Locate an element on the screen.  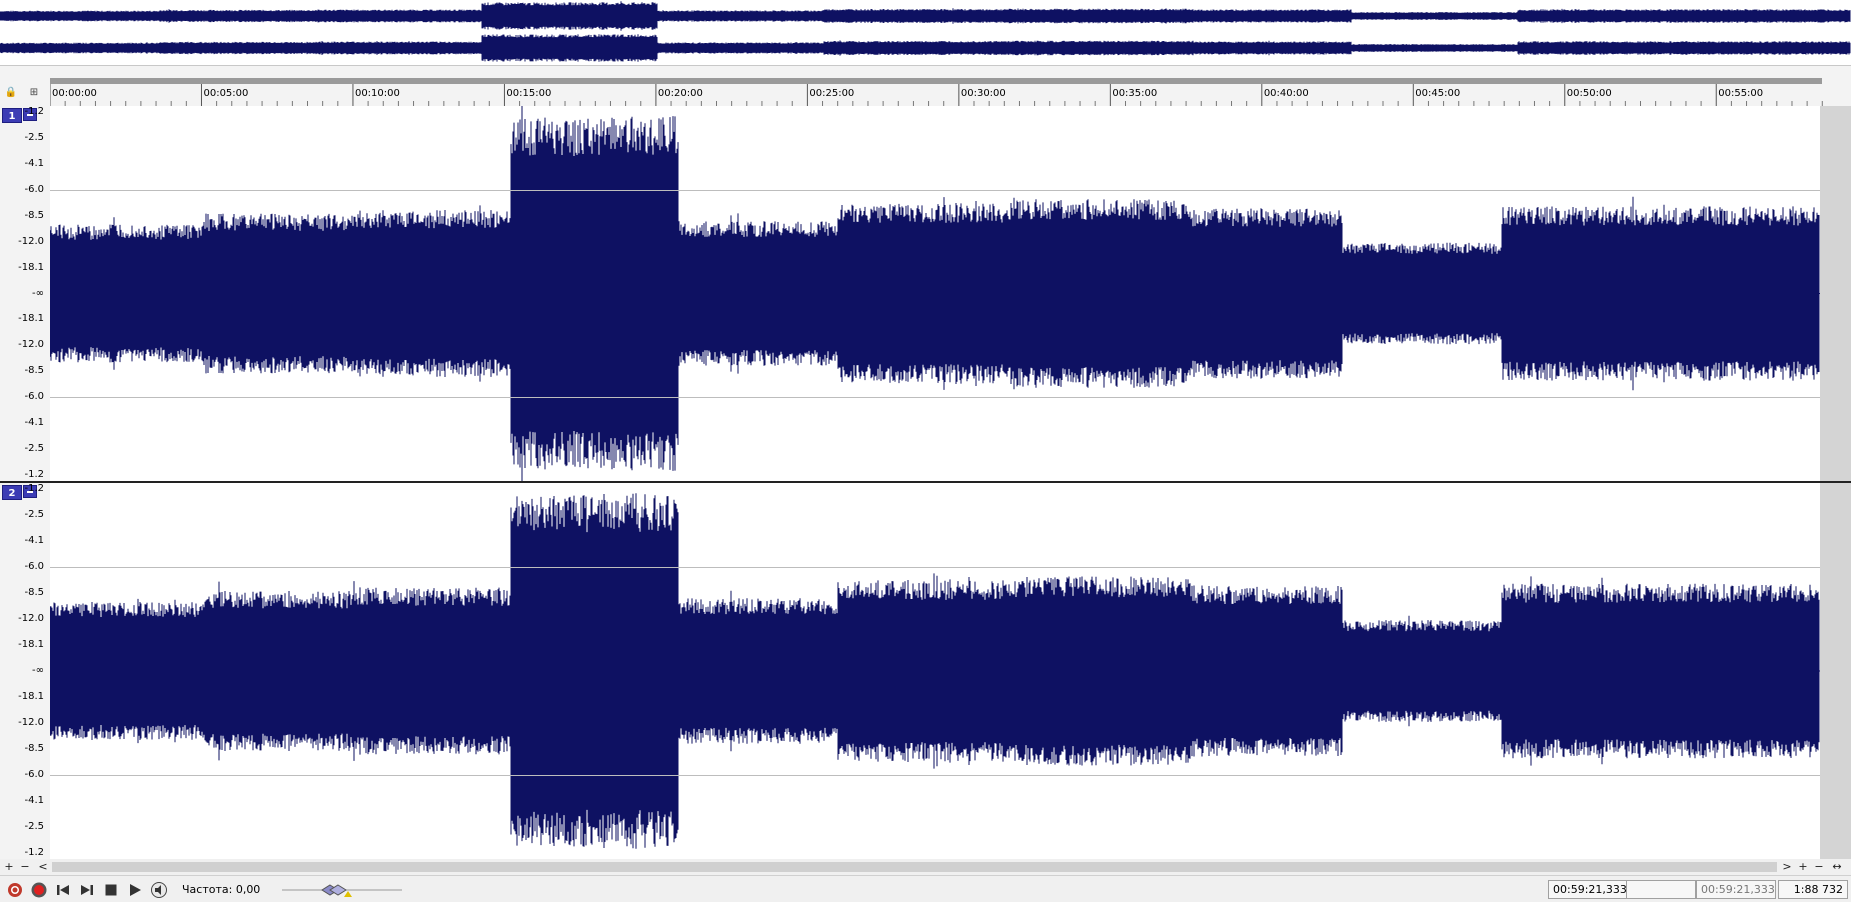
ruler-tick-label: 00:05:00 is located at coordinates (225, 93).